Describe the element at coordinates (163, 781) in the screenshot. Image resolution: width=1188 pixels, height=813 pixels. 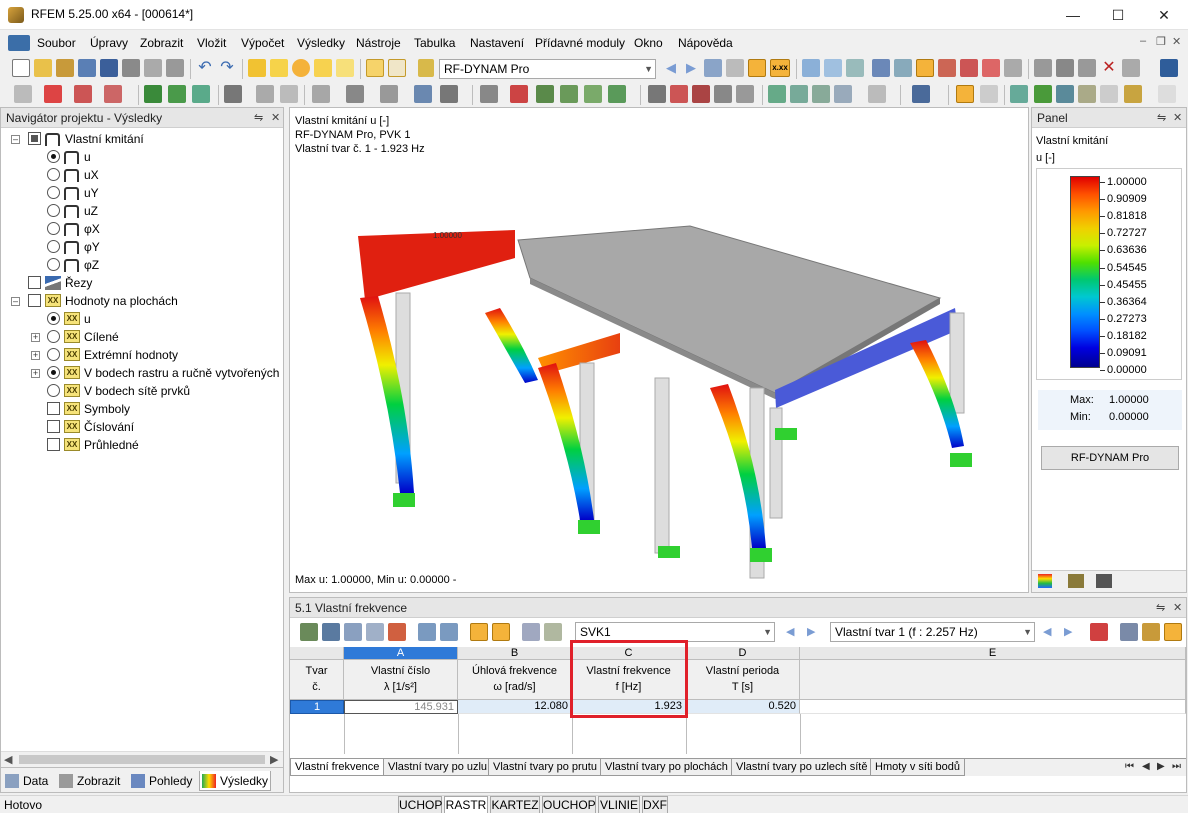
I see `tab-pohledy: Pohledy` at that location.